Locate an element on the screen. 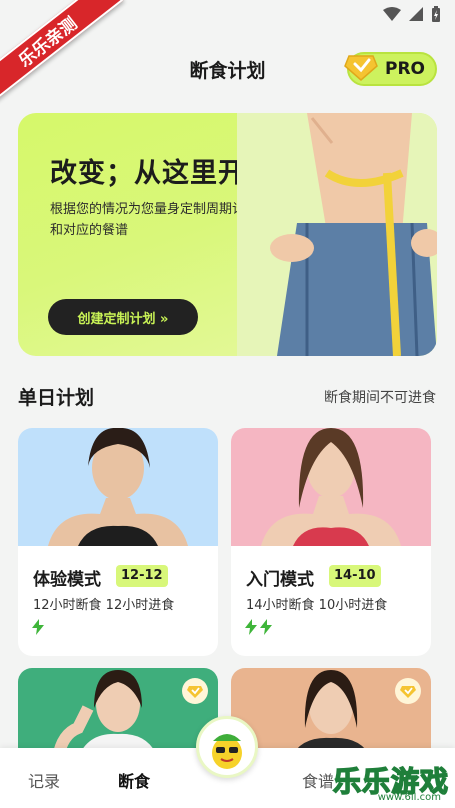 The height and width of the screenshot is (808, 455). plan-card-trial: 体验模式 12-12 12小时断食 12小时进食 is located at coordinates (118, 542).